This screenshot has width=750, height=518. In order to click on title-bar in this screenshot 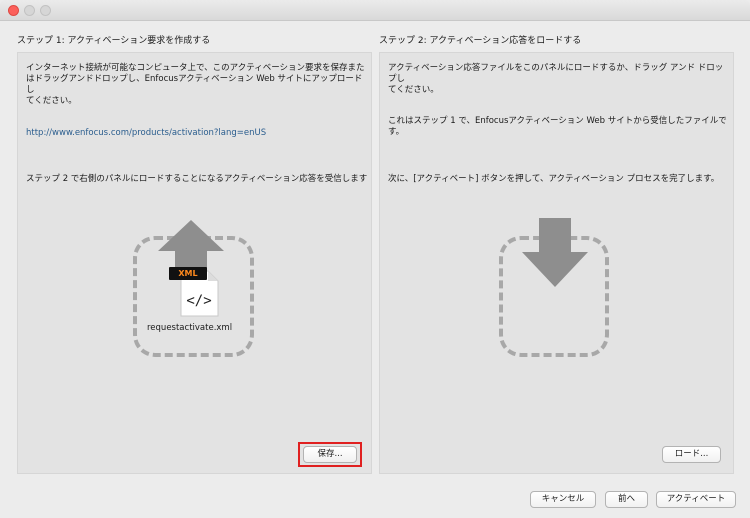, I will do `click(375, 10)`.